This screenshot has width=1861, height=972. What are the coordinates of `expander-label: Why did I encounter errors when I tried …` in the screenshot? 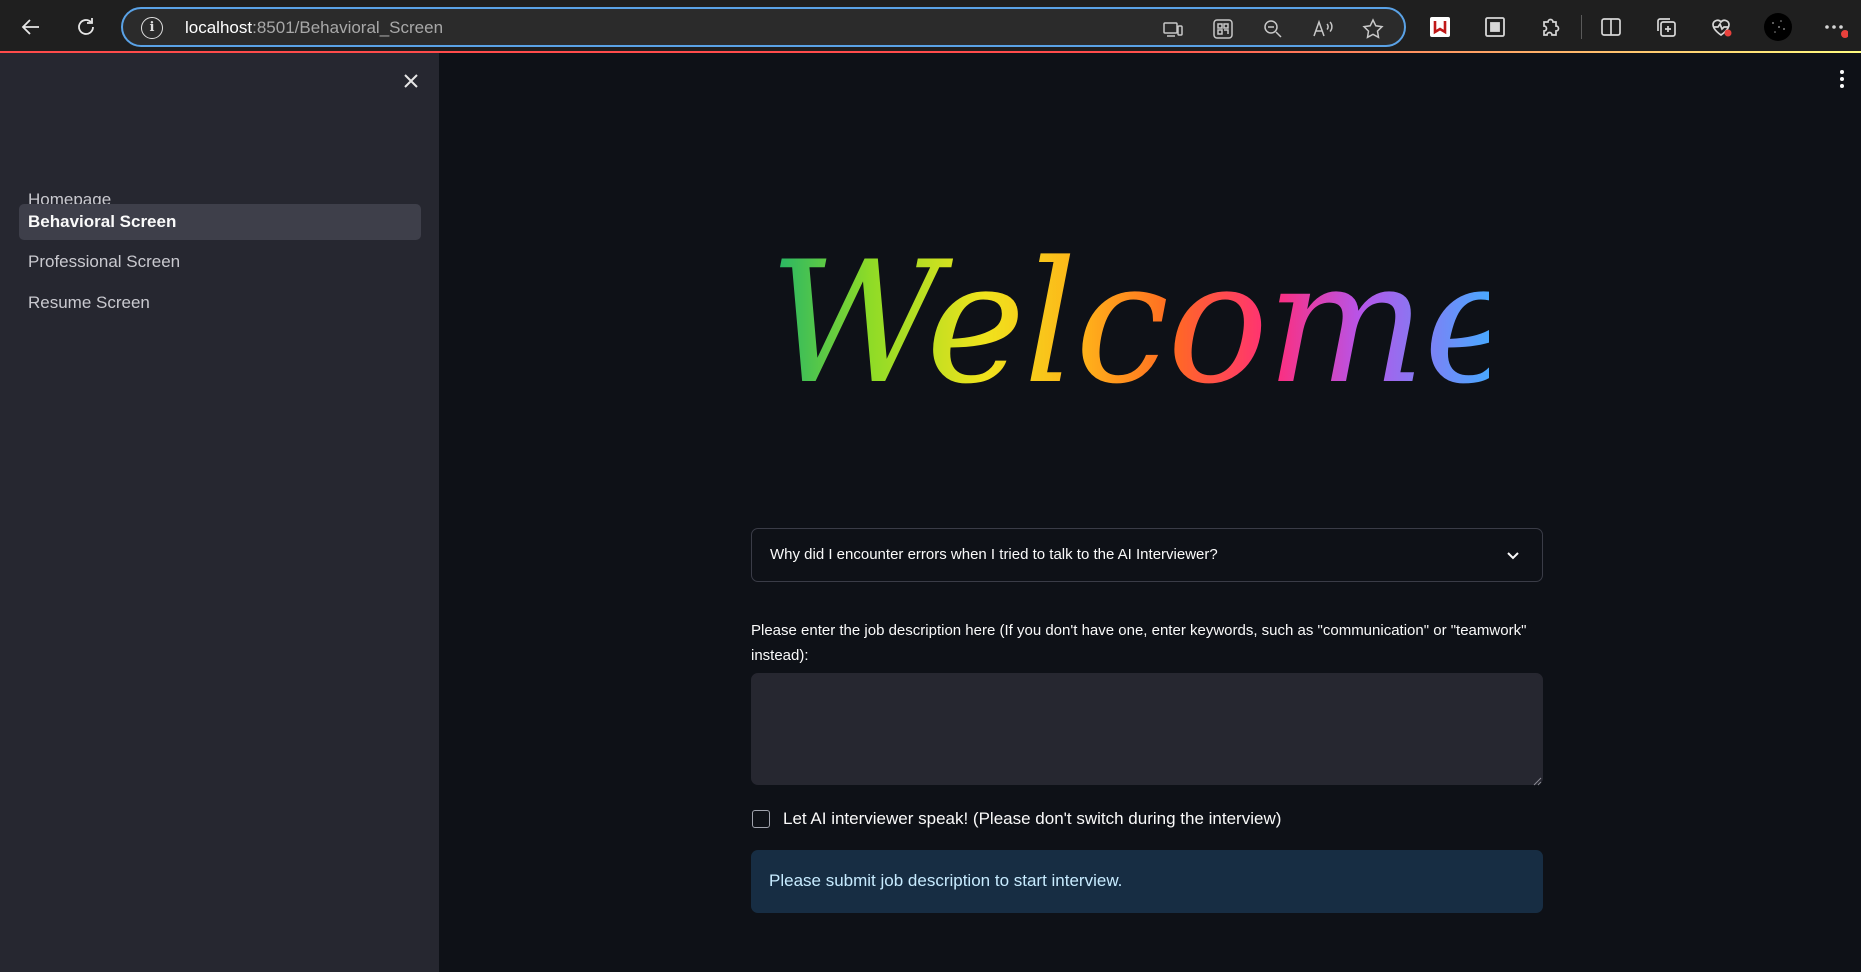 It's located at (994, 554).